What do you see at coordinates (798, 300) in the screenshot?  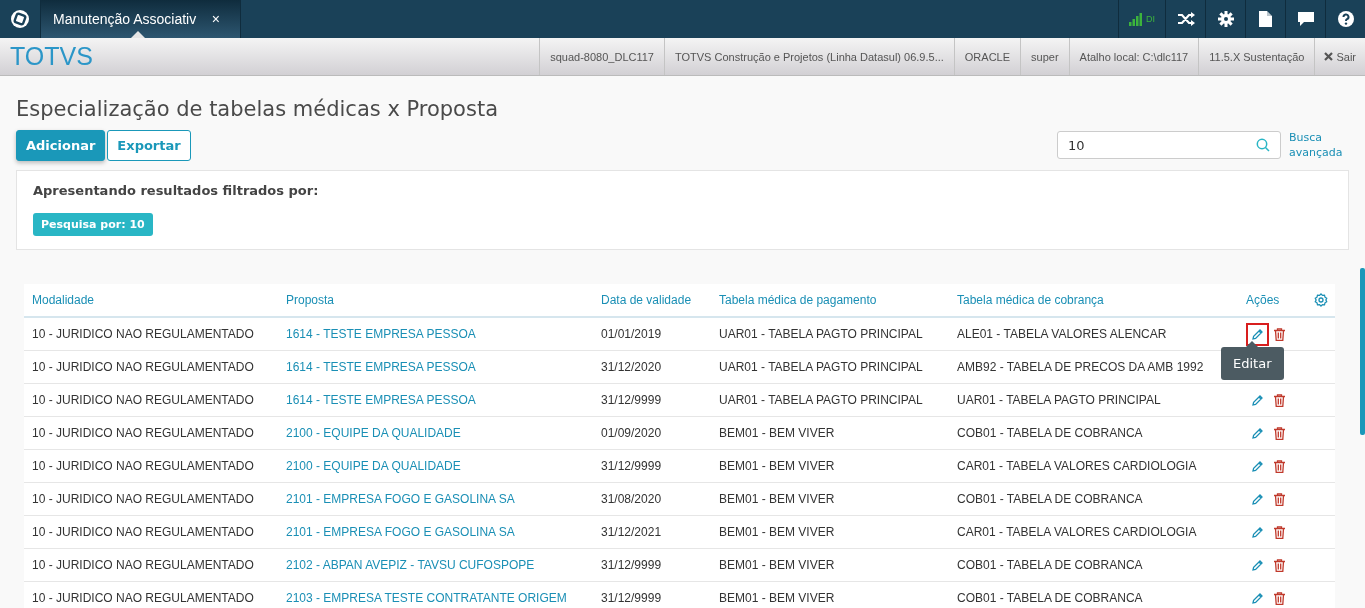 I see `column-header: Tabela médica de pagamento` at bounding box center [798, 300].